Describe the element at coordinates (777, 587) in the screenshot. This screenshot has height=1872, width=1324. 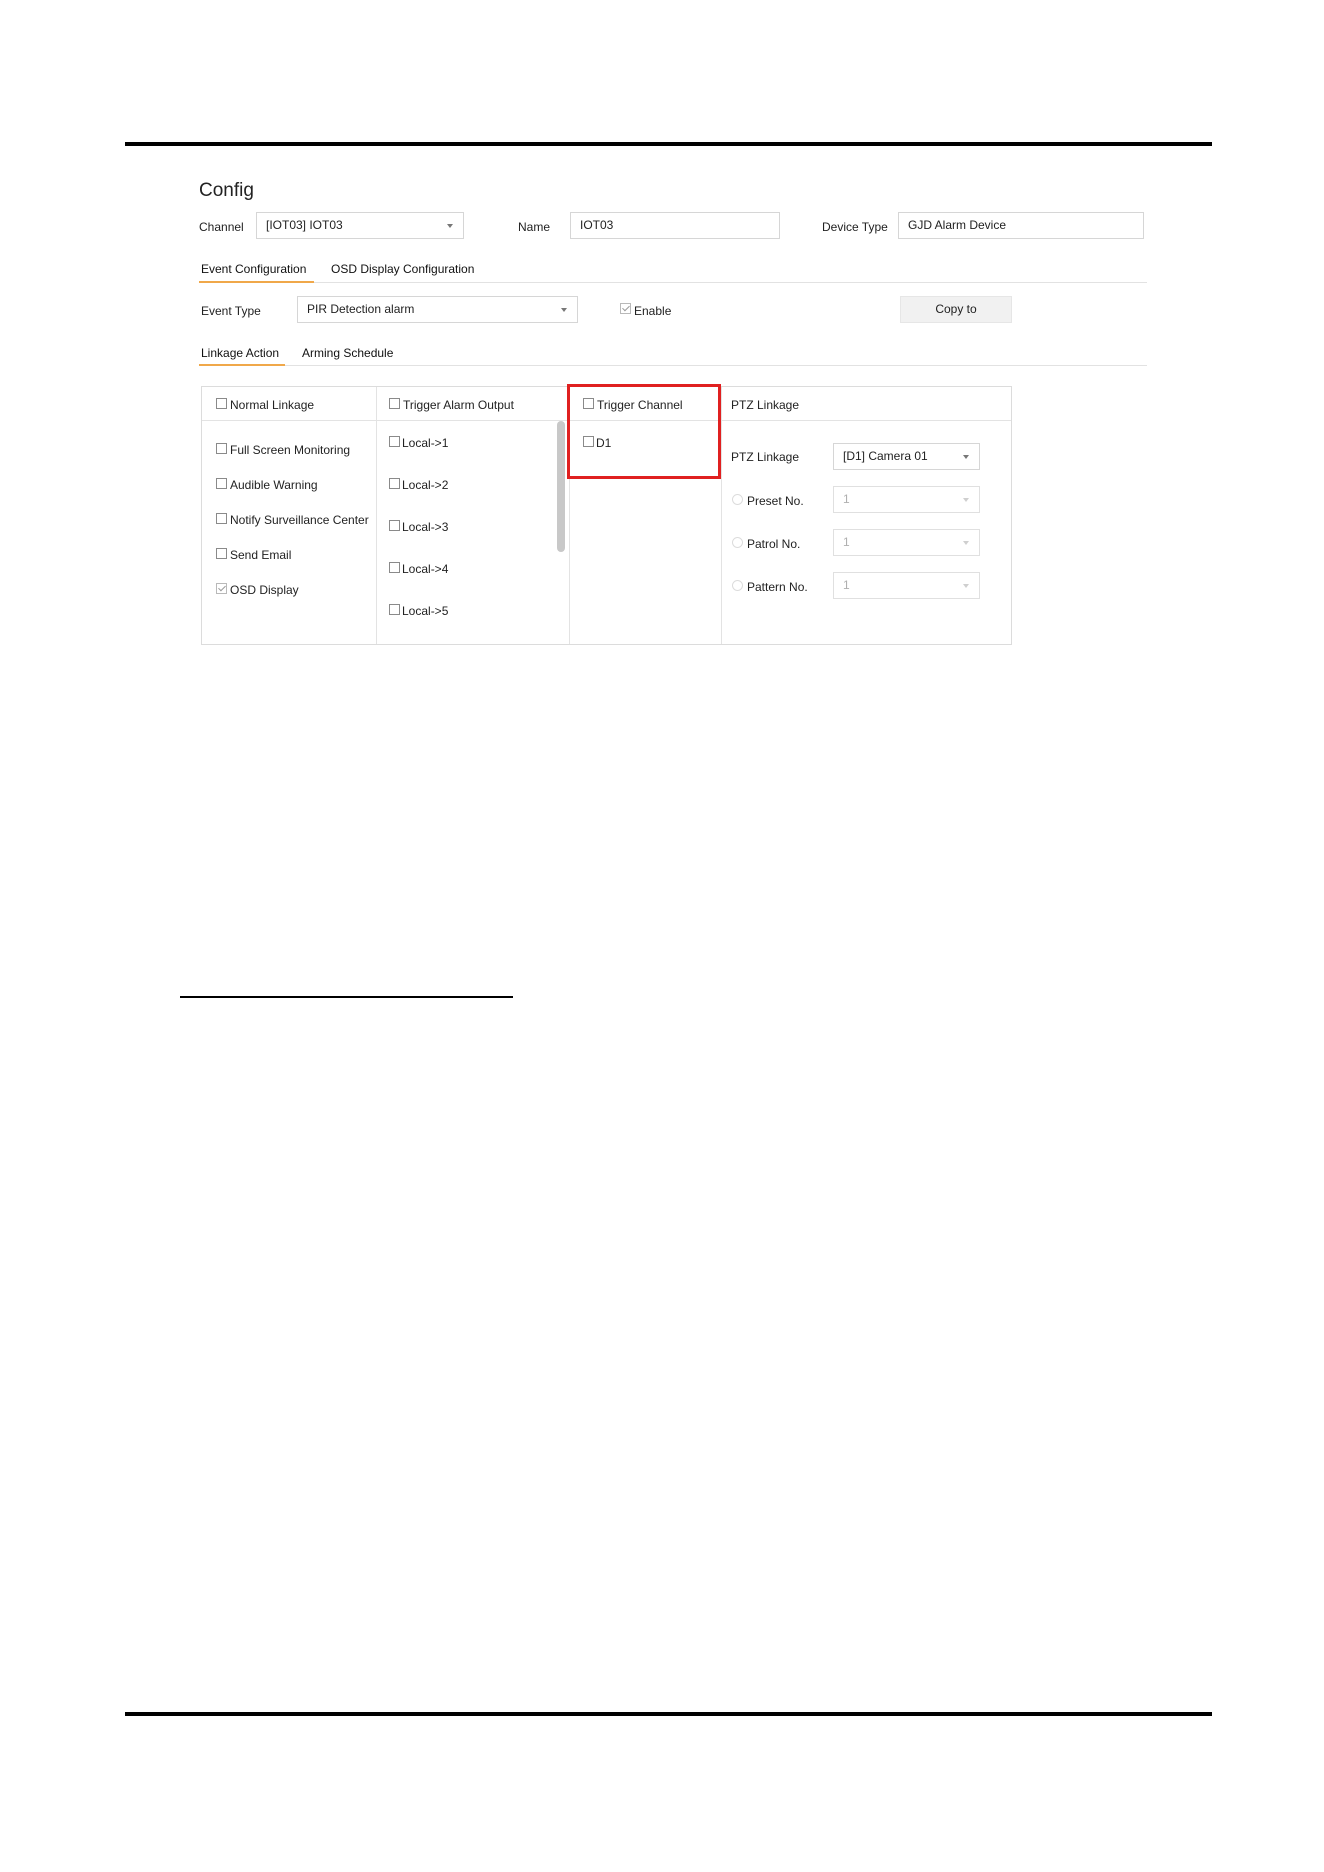
I see `pattern-label: Pattern No.` at that location.